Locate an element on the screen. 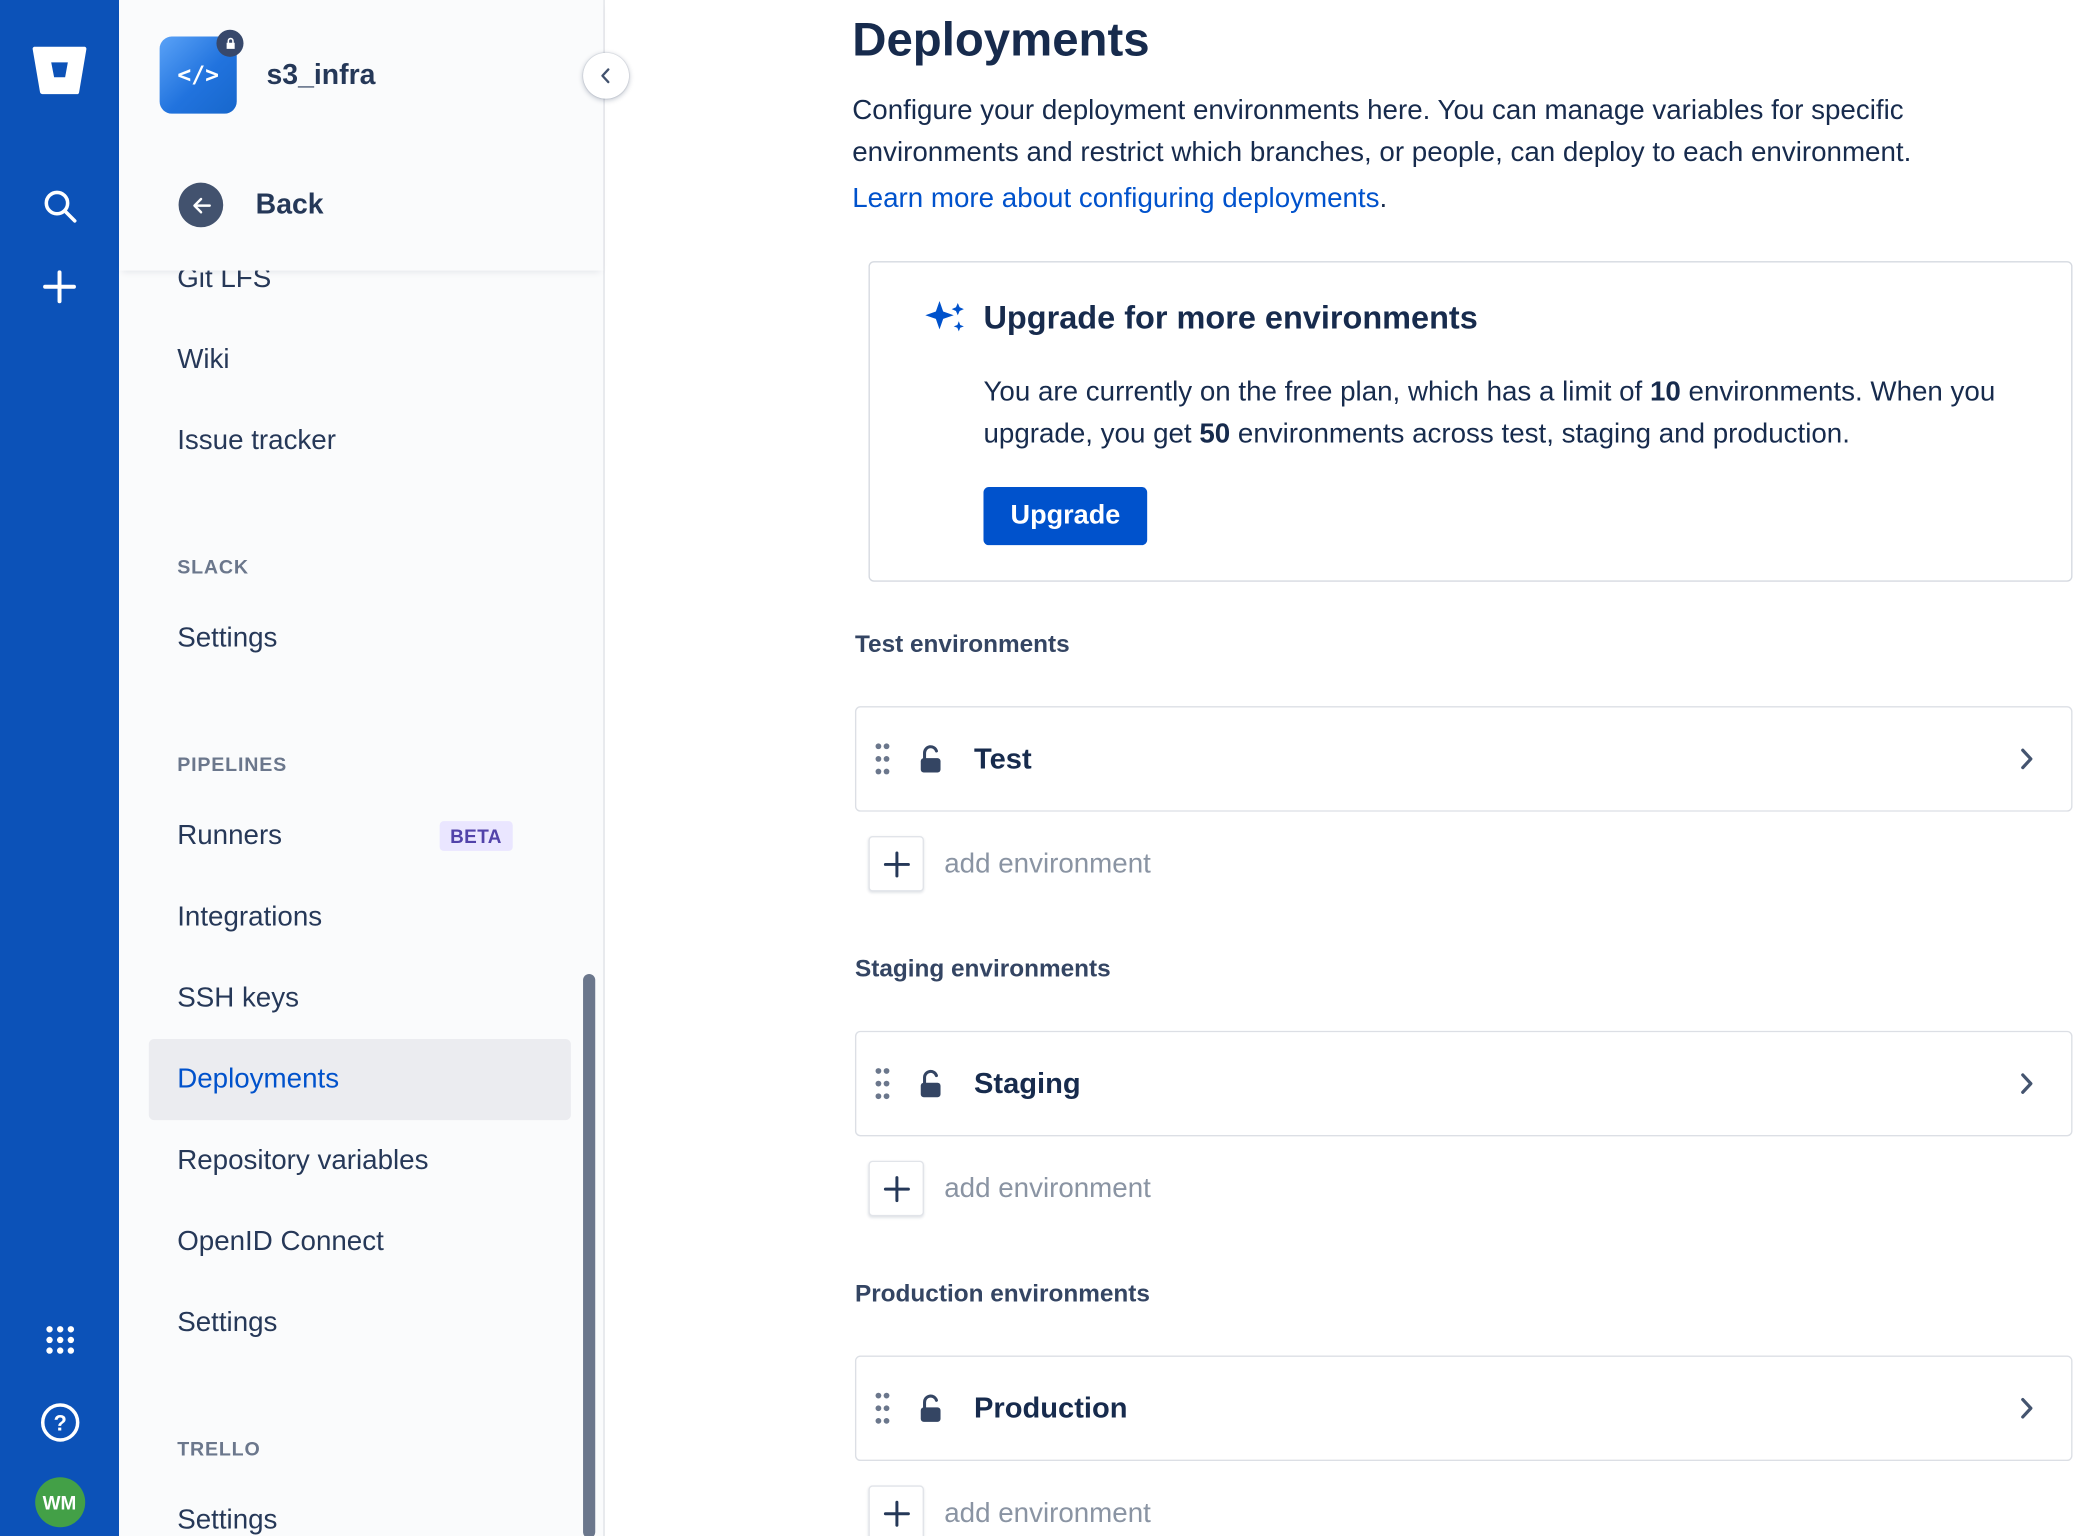 This screenshot has height=1536, width=2090. sidebar-item-settings-pipelines: Settings is located at coordinates (360, 1322).